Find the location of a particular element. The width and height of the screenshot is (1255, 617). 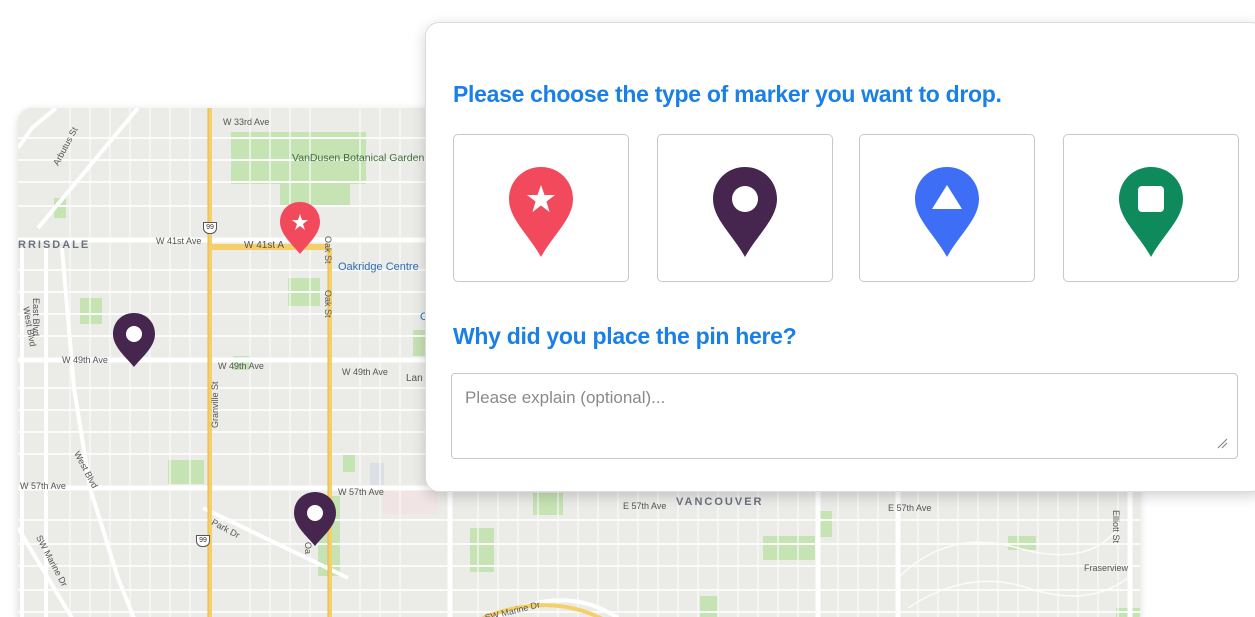

street-label-w57a: W 57th Ave is located at coordinates (43, 486).